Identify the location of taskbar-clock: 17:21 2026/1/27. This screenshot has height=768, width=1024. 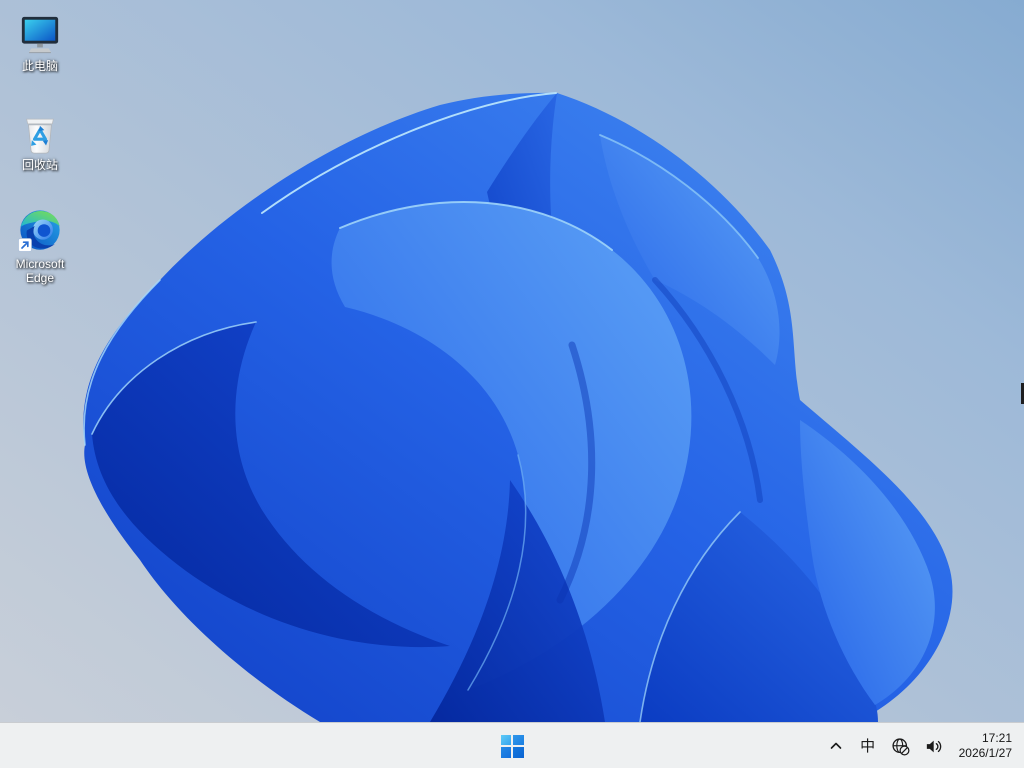
(985, 746).